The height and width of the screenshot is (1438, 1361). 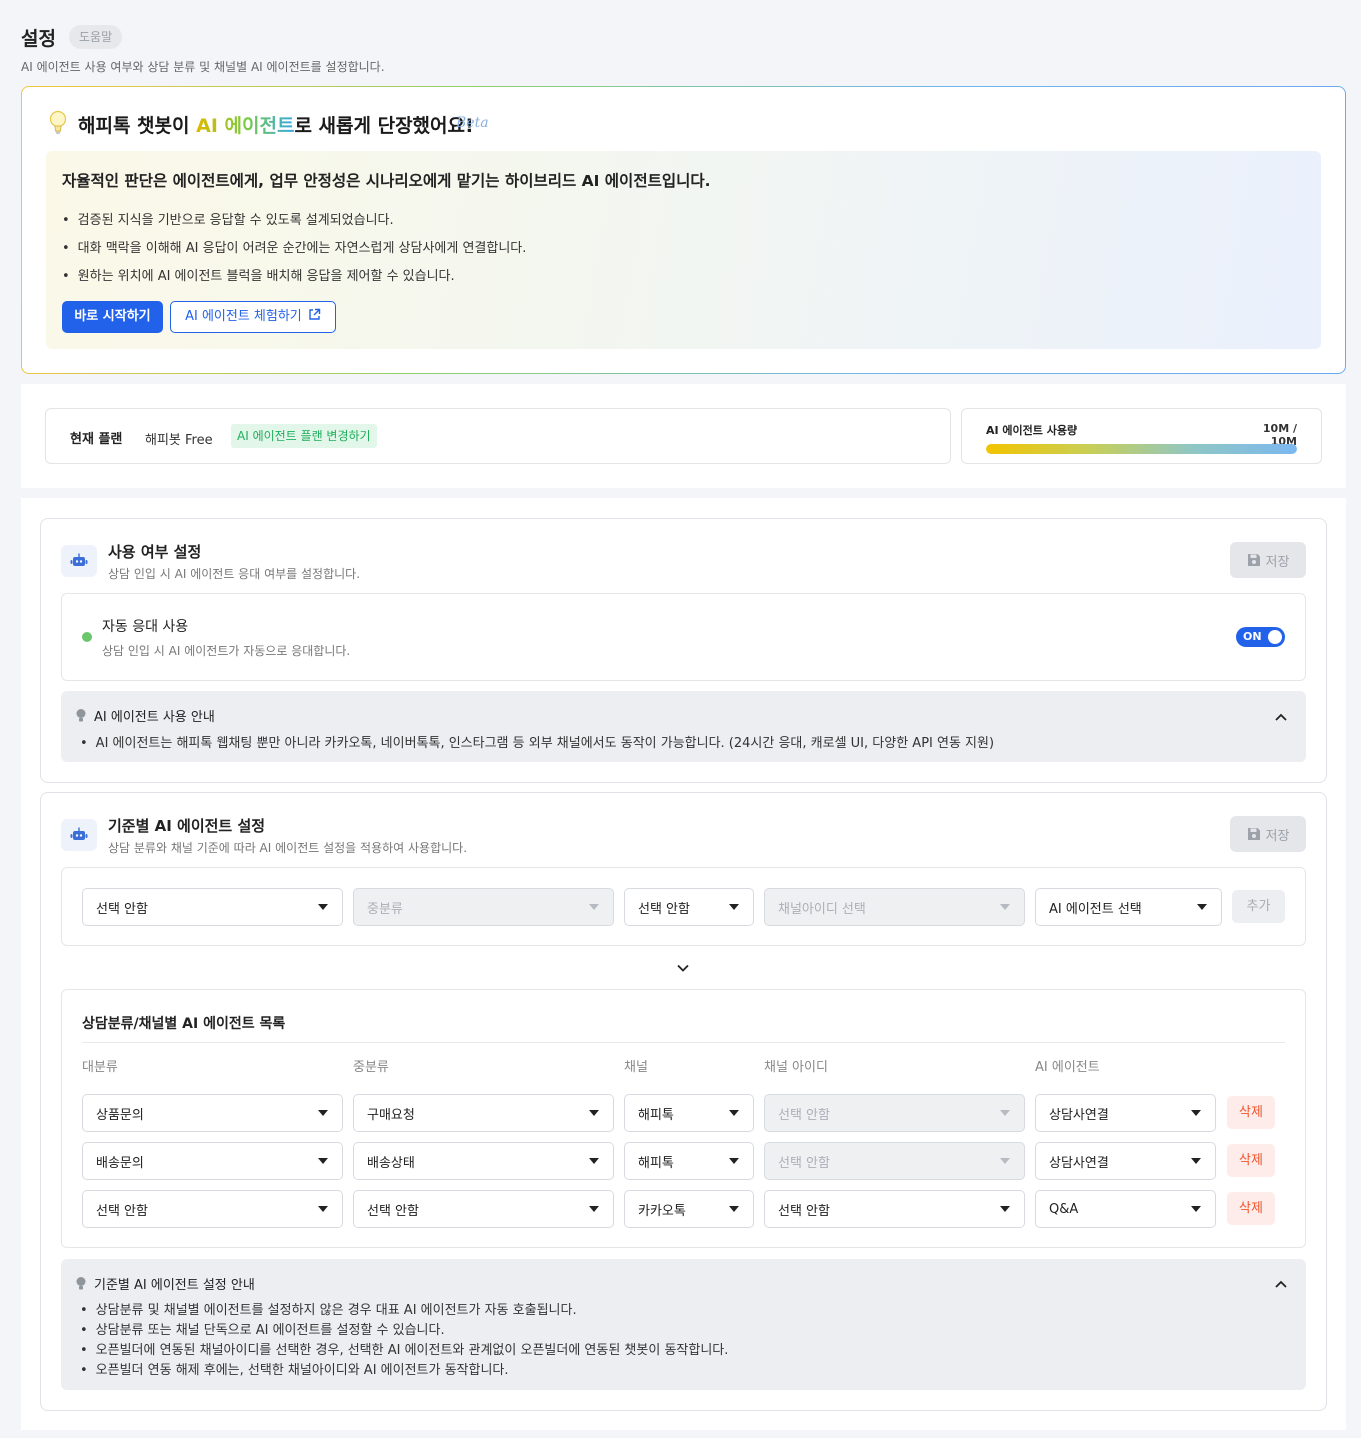 What do you see at coordinates (258, 274) in the screenshot?
I see `promo-bullet: 원하는 위치에 AI 에이전트 블럭을 배치해 응답을 제어할 수 있습니다.` at bounding box center [258, 274].